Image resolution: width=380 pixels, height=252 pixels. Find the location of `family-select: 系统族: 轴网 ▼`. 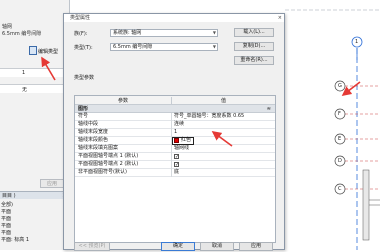

family-select: 系统族: 轴网 ▼ is located at coordinates (164, 33).